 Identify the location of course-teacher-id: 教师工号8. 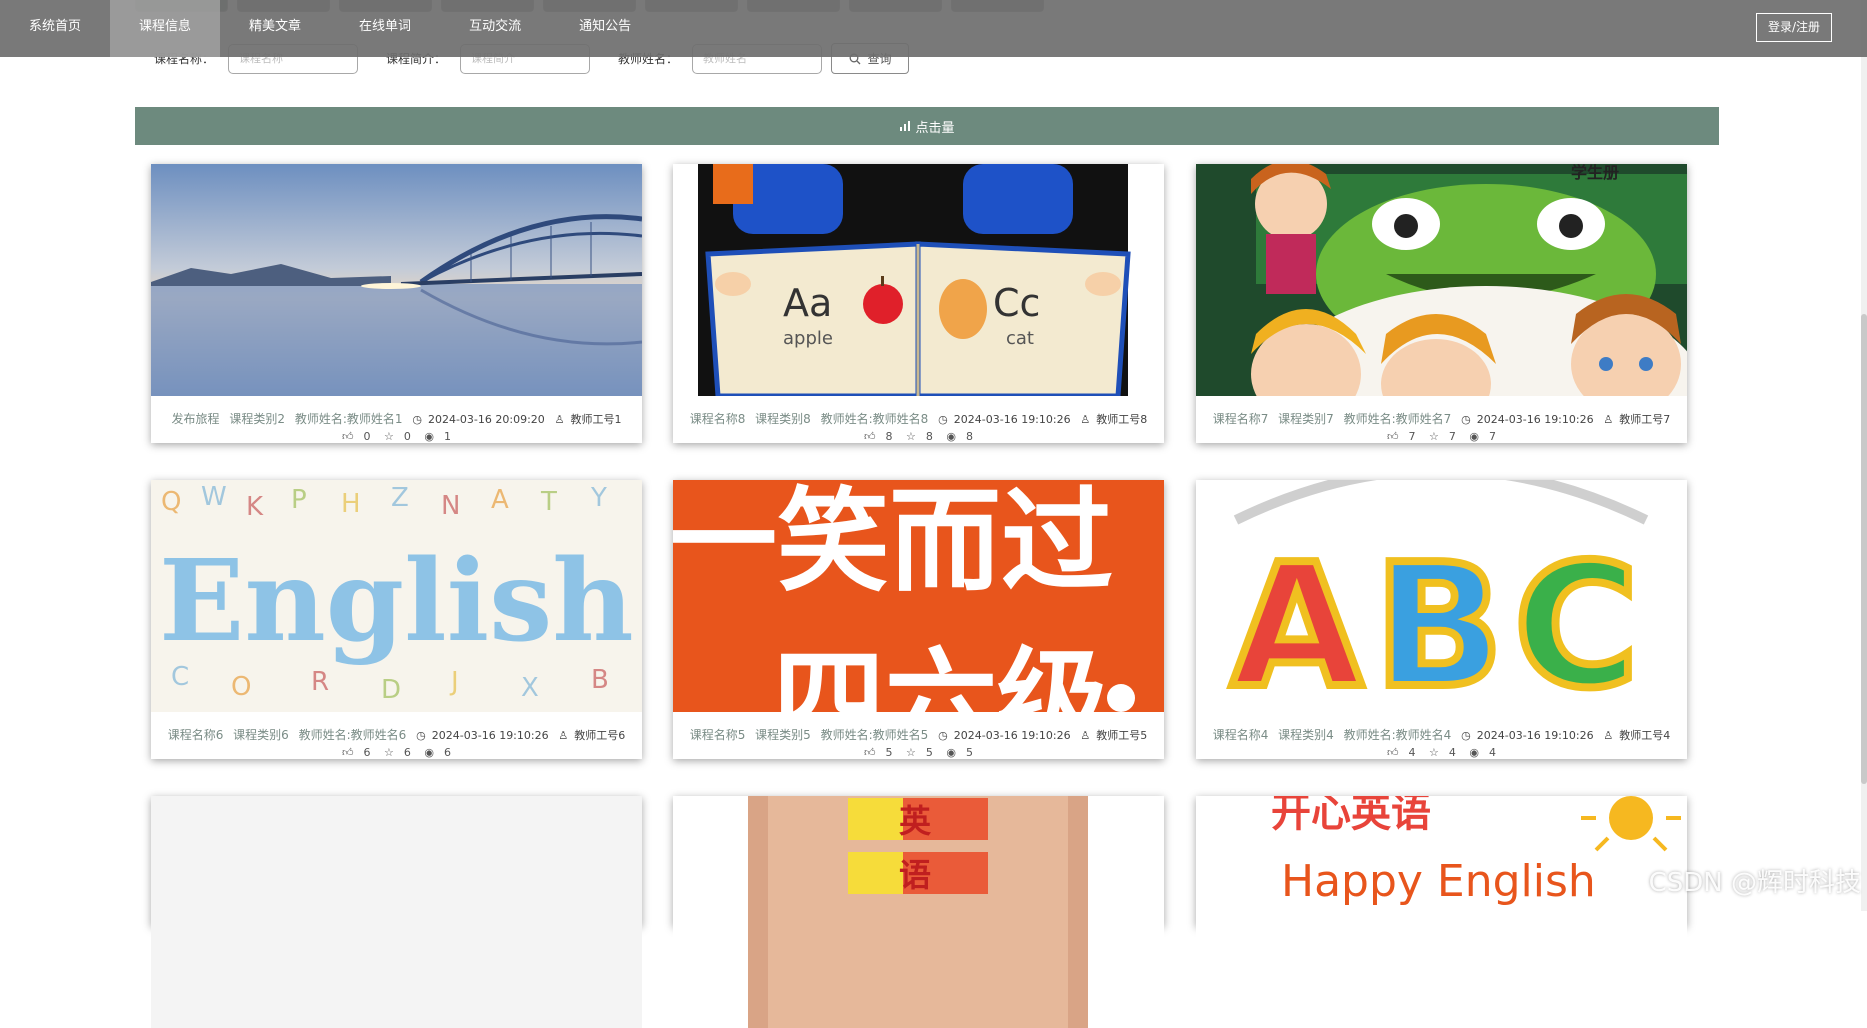
(1122, 419).